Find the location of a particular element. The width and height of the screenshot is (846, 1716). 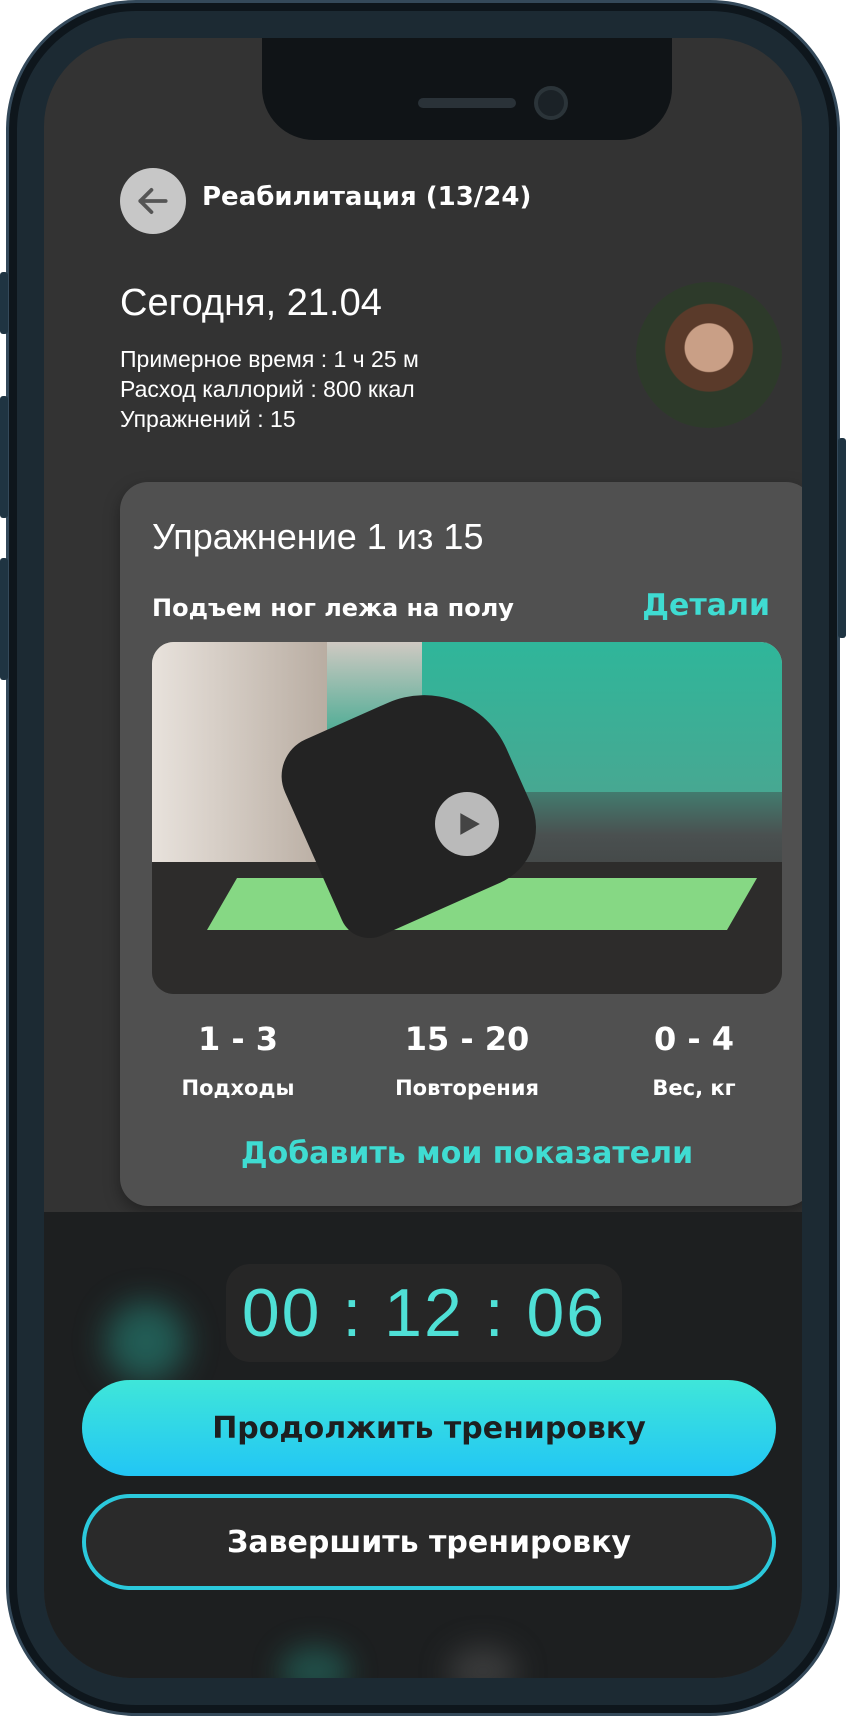

calories: Расход каллорий : 800 ккал is located at coordinates (267, 389).